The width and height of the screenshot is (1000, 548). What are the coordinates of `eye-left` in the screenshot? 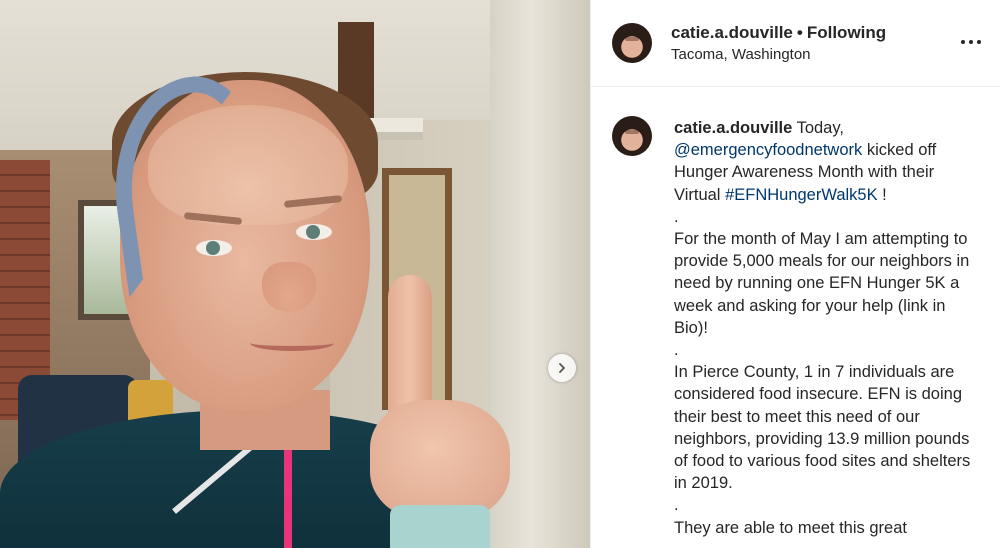 It's located at (214, 248).